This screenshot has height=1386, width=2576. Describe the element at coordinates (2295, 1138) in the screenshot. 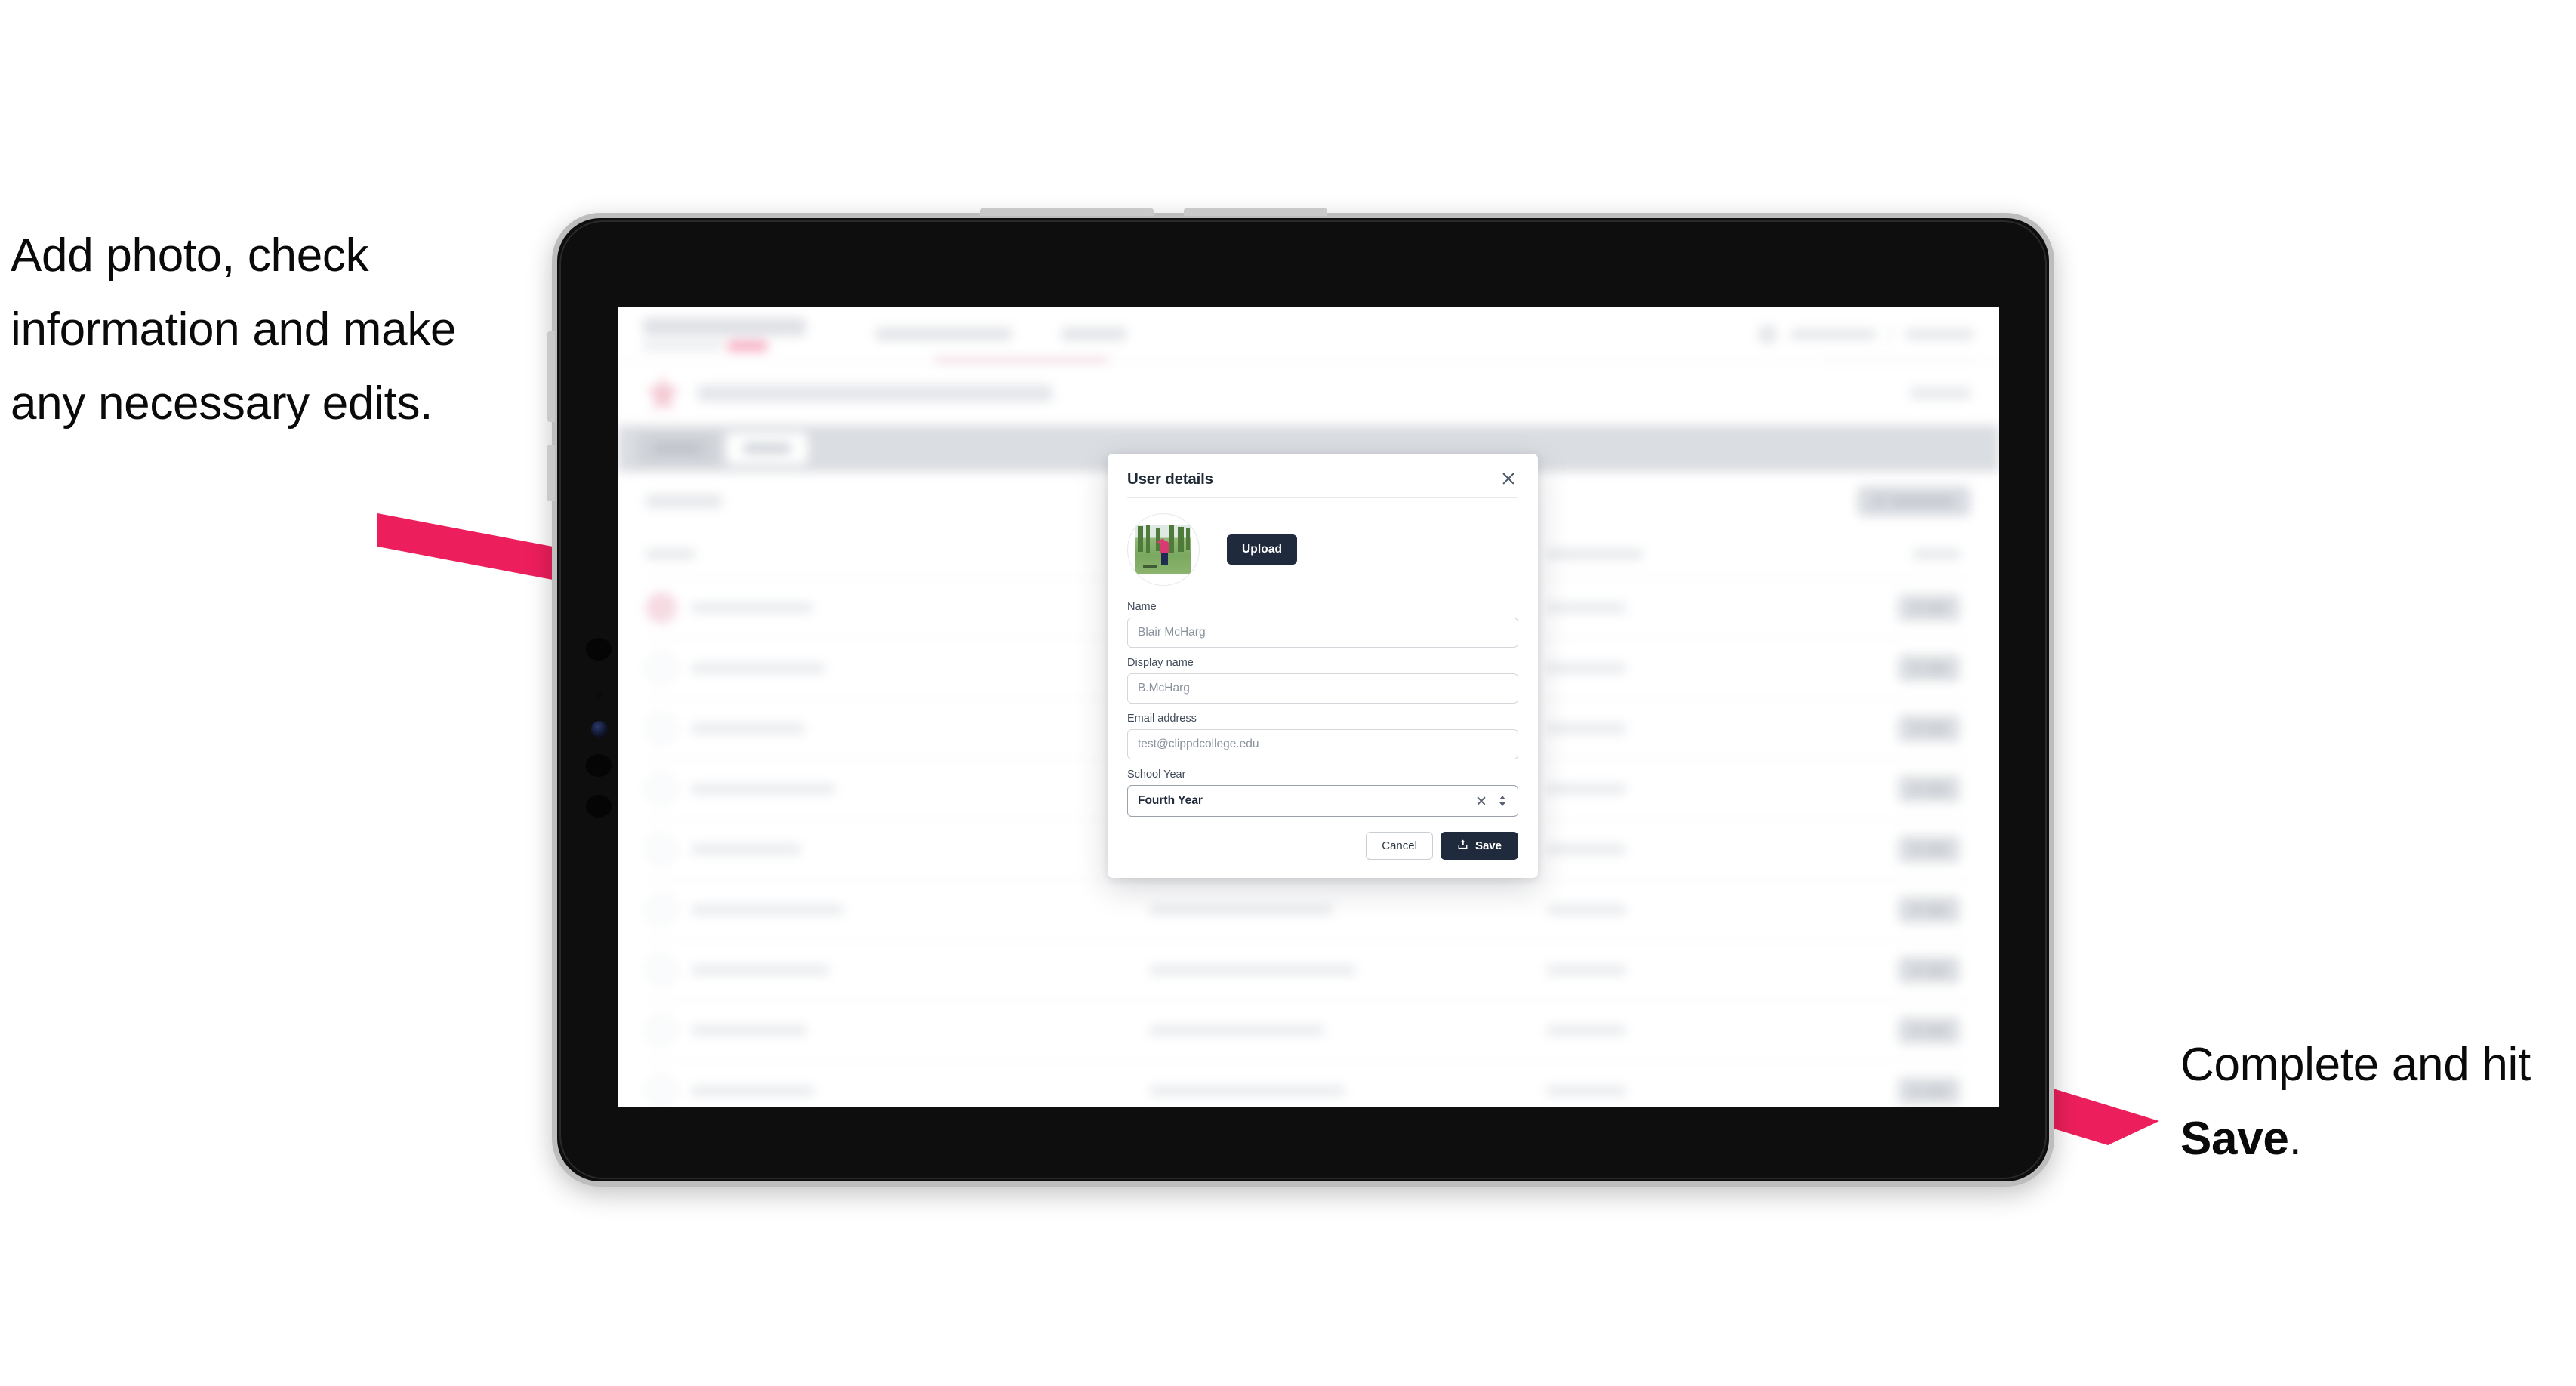

I see `annotation-right-suffix: .` at that location.